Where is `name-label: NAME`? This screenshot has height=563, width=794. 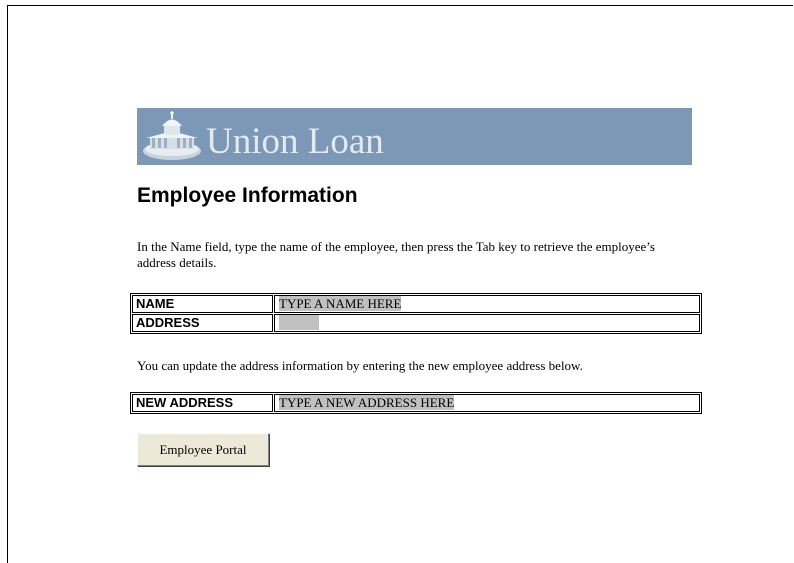 name-label: NAME is located at coordinates (202, 304).